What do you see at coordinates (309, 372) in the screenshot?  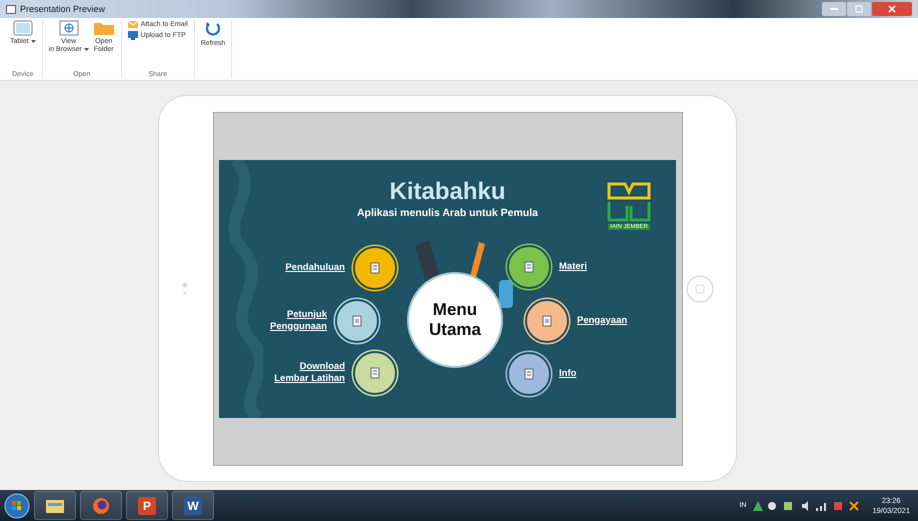 I see `menu-link: Download Lembar Latihan` at bounding box center [309, 372].